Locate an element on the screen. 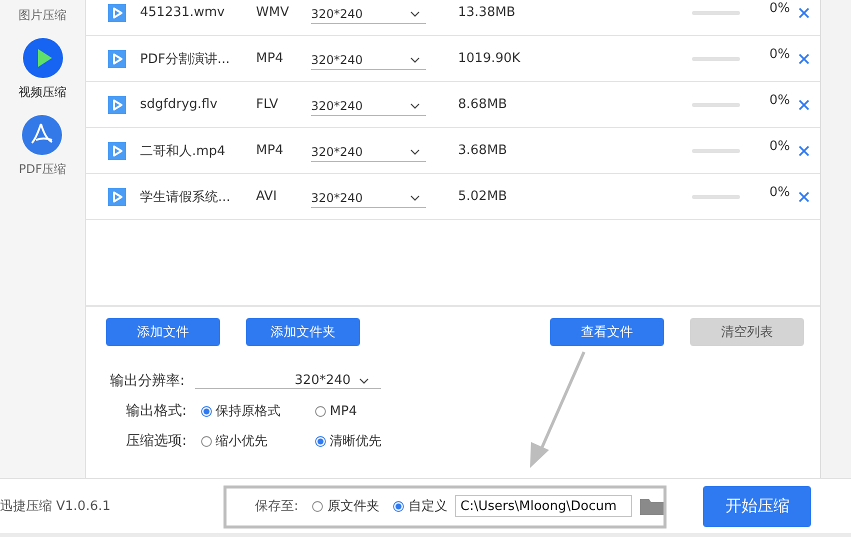 The height and width of the screenshot is (537, 851). file-name: 二哥和人.mp4 is located at coordinates (183, 151).